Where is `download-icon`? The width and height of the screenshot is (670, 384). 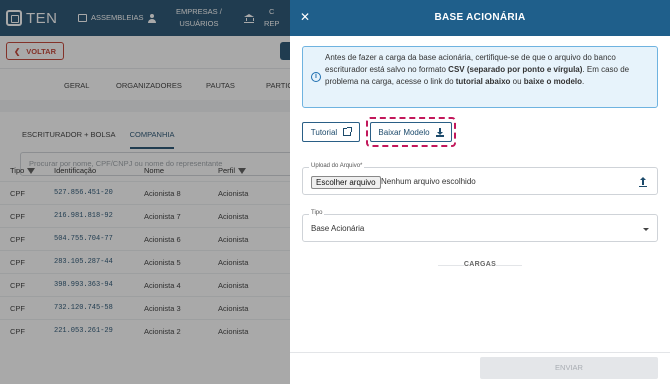 download-icon is located at coordinates (439, 132).